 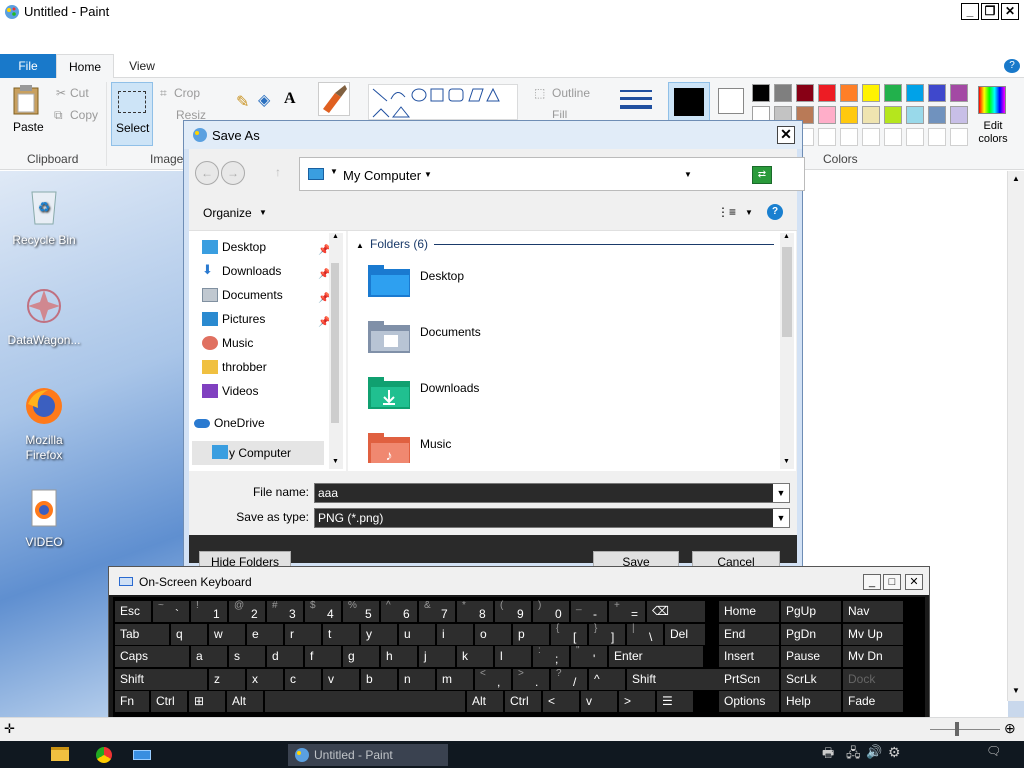 What do you see at coordinates (811, 701) in the screenshot?
I see `key: Help` at bounding box center [811, 701].